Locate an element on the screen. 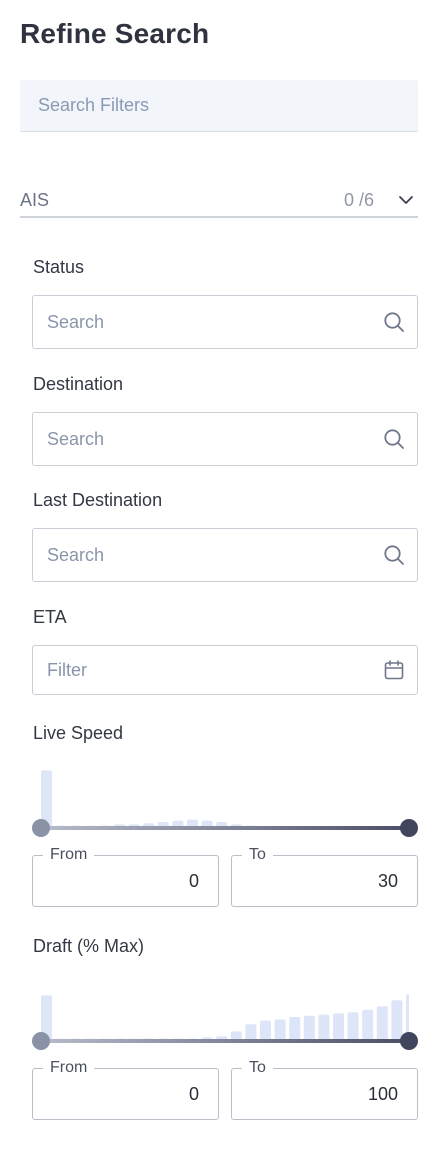  draft-from-field: From is located at coordinates (125, 1089).